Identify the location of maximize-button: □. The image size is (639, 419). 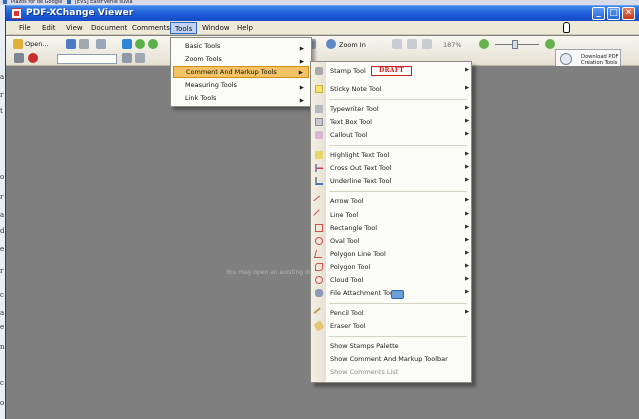
(613, 13).